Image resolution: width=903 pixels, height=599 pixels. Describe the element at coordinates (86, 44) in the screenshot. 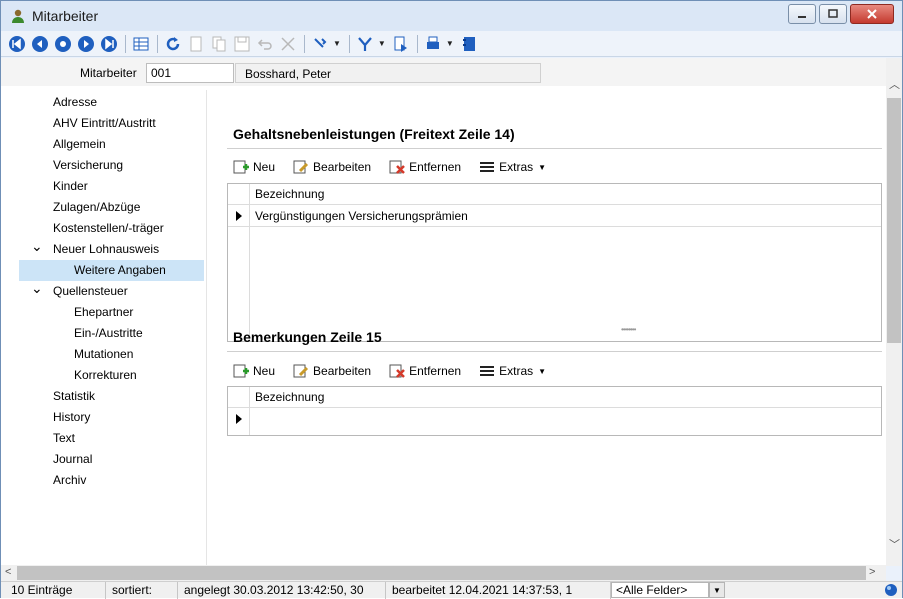

I see `next-record-button` at that location.